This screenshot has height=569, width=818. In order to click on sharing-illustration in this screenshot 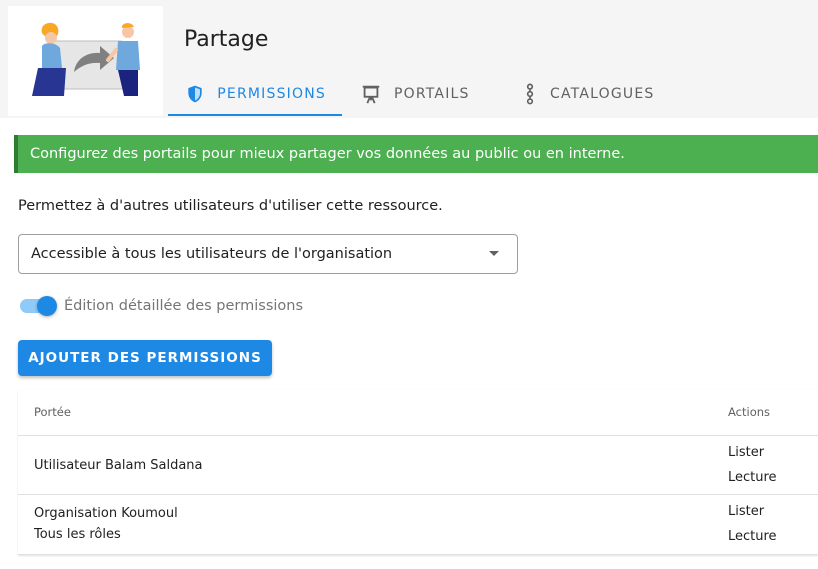, I will do `click(85, 61)`.